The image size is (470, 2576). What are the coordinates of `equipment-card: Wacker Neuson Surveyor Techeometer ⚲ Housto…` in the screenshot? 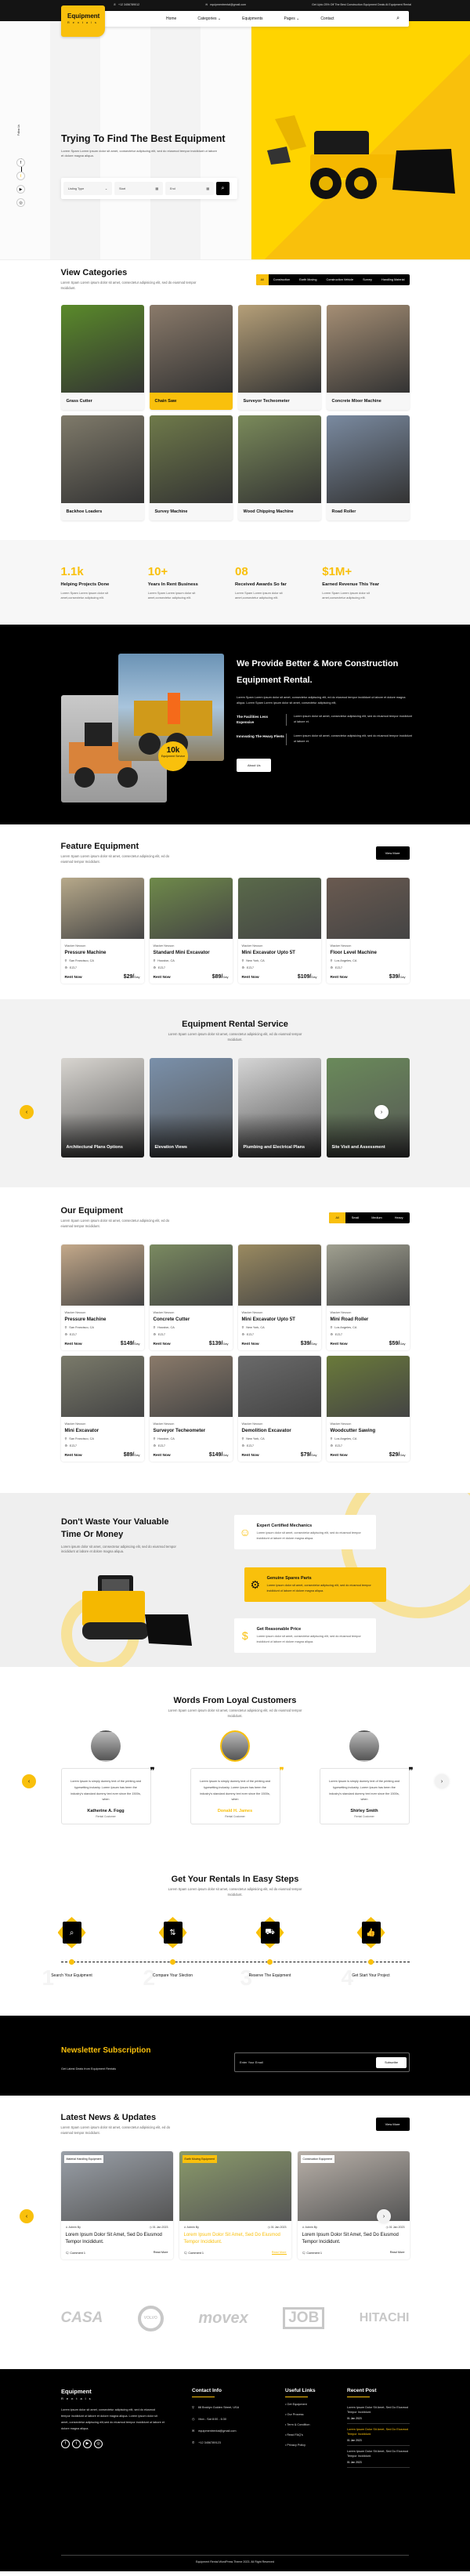 It's located at (191, 1409).